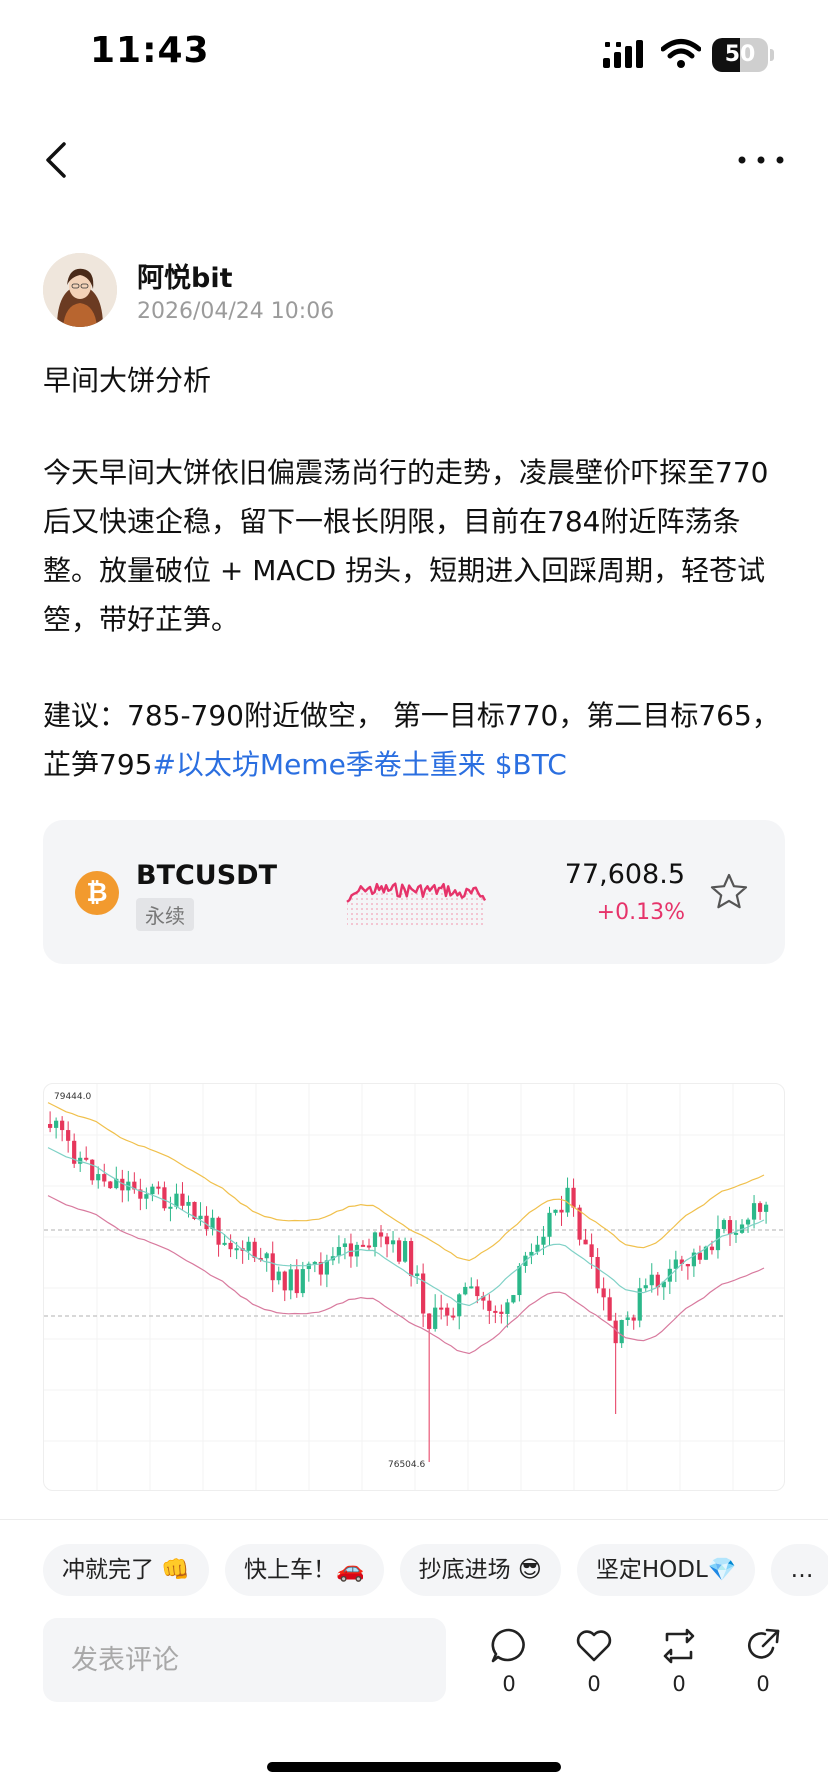 The width and height of the screenshot is (828, 1792). What do you see at coordinates (414, 1767) in the screenshot?
I see `home-indicator` at bounding box center [414, 1767].